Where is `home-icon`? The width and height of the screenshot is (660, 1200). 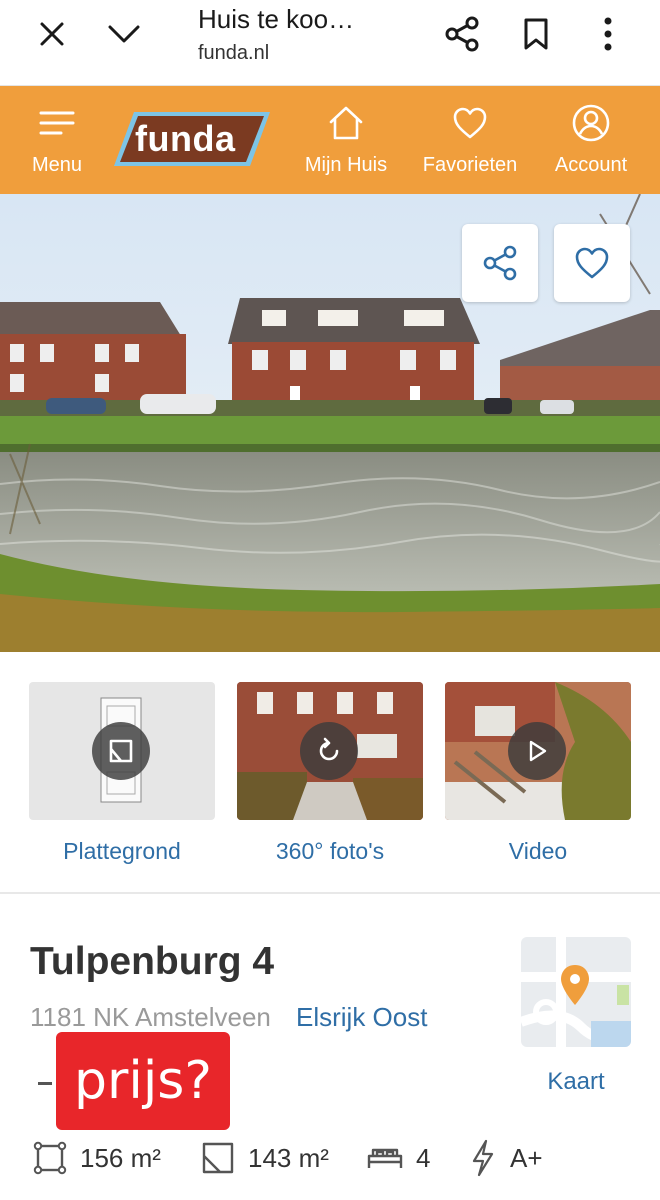
home-icon is located at coordinates (346, 123).